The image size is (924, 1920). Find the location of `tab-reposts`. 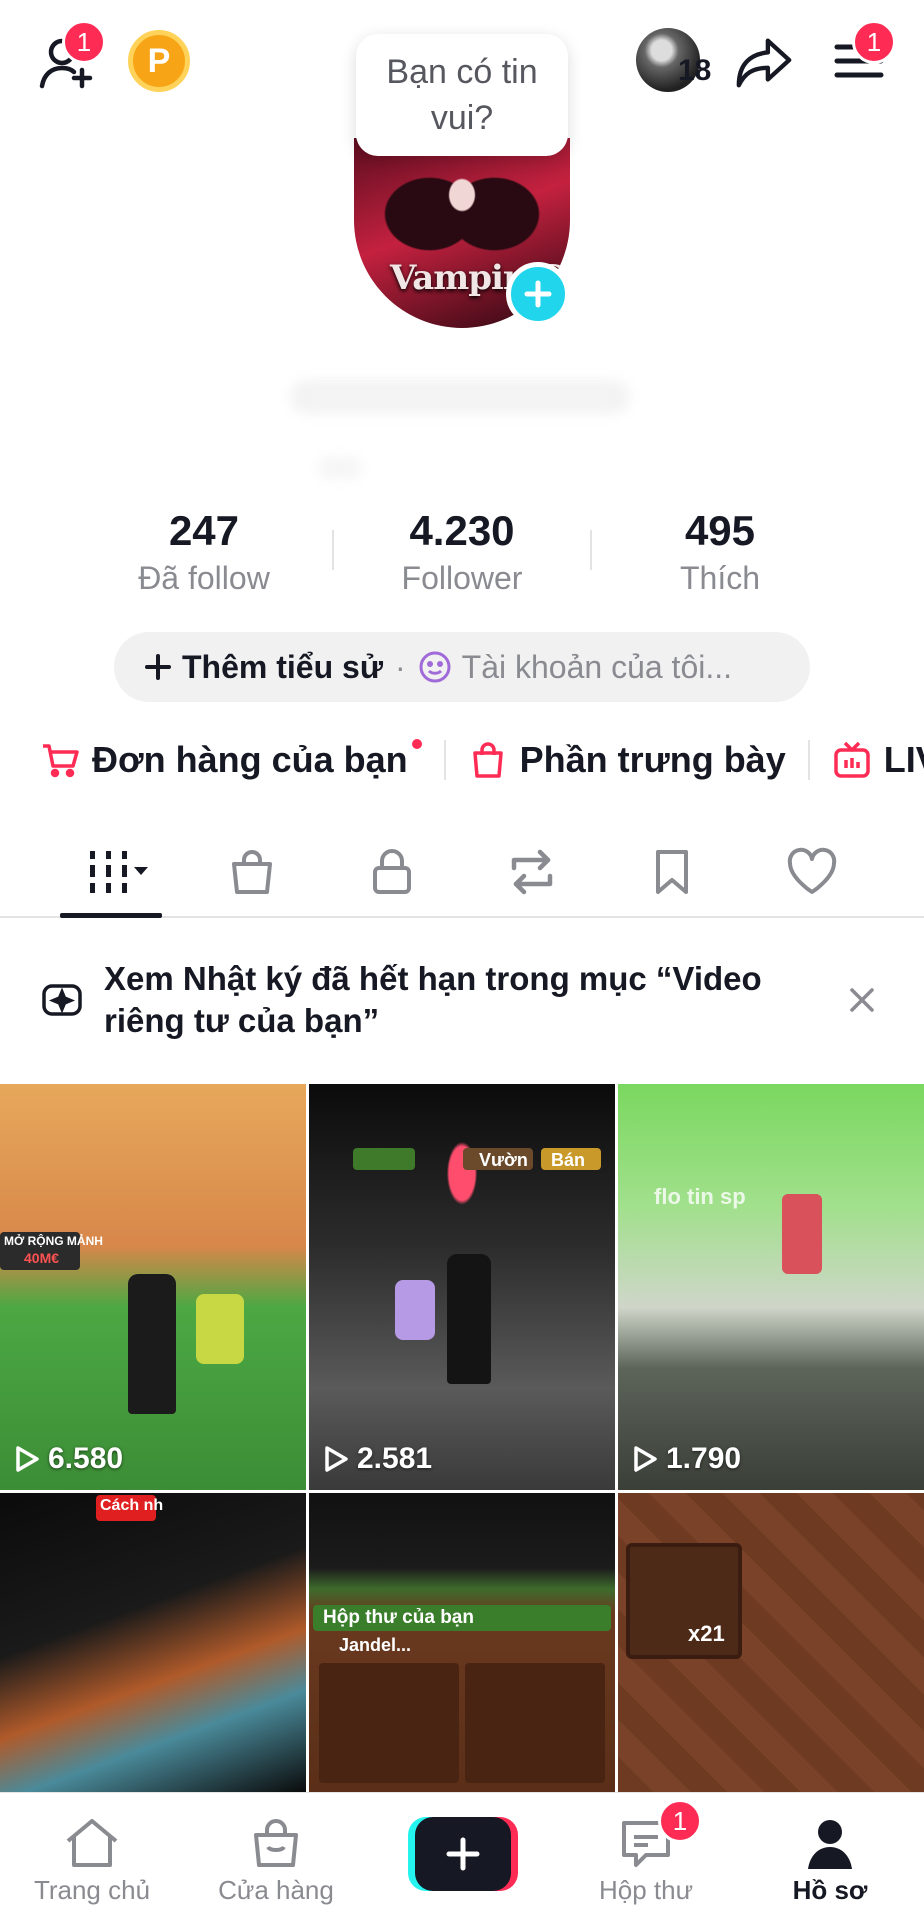

tab-reposts is located at coordinates (532, 872).